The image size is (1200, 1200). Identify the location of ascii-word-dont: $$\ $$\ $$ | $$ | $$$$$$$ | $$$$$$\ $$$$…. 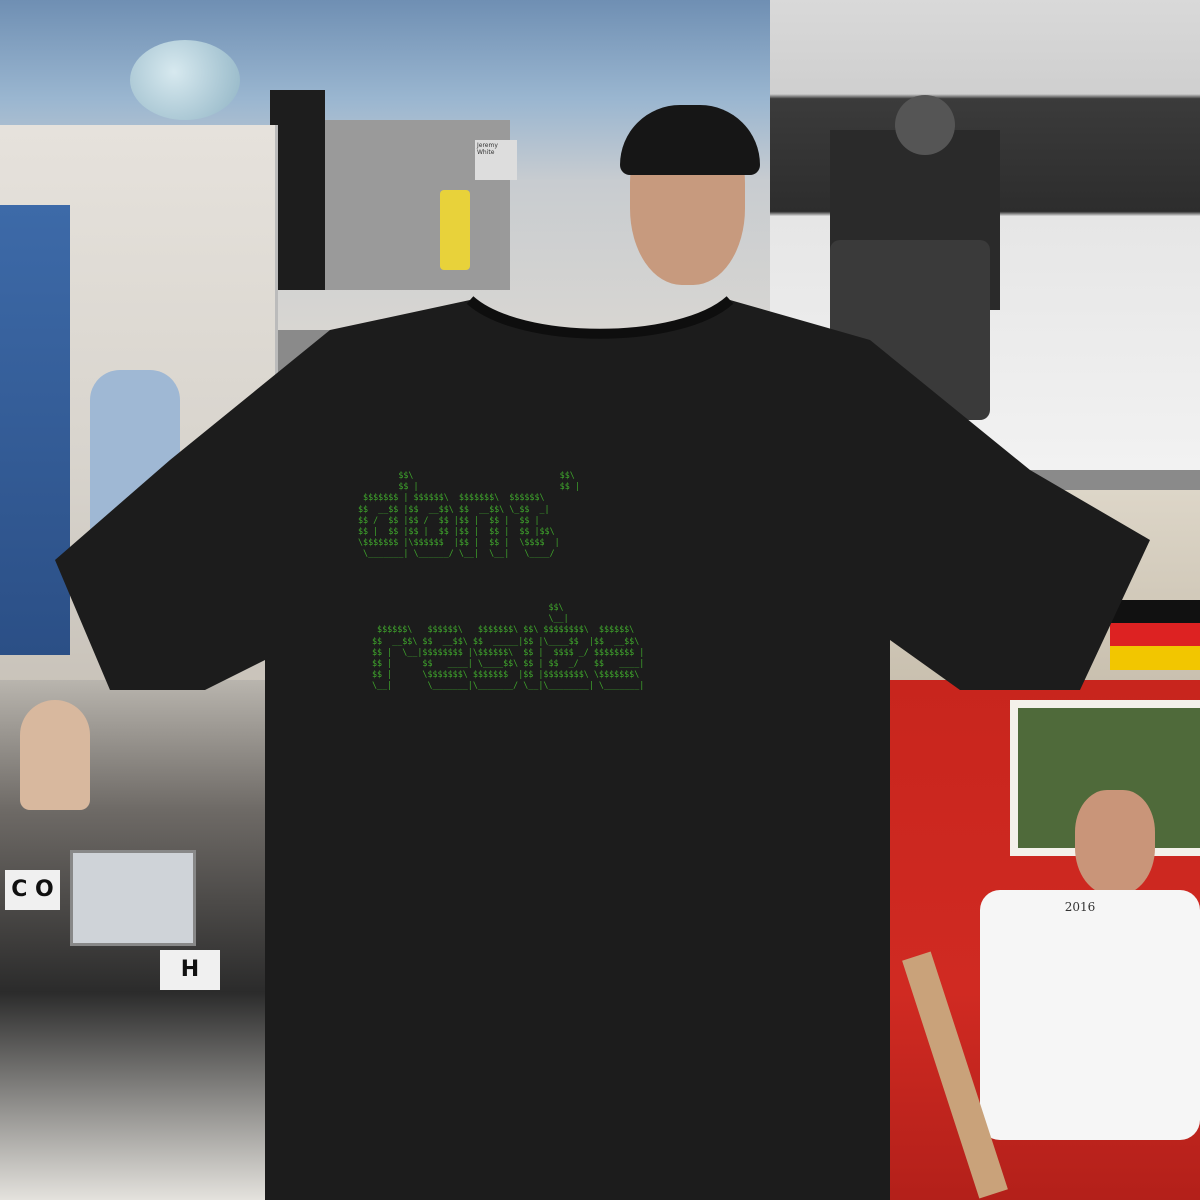
(469, 514).